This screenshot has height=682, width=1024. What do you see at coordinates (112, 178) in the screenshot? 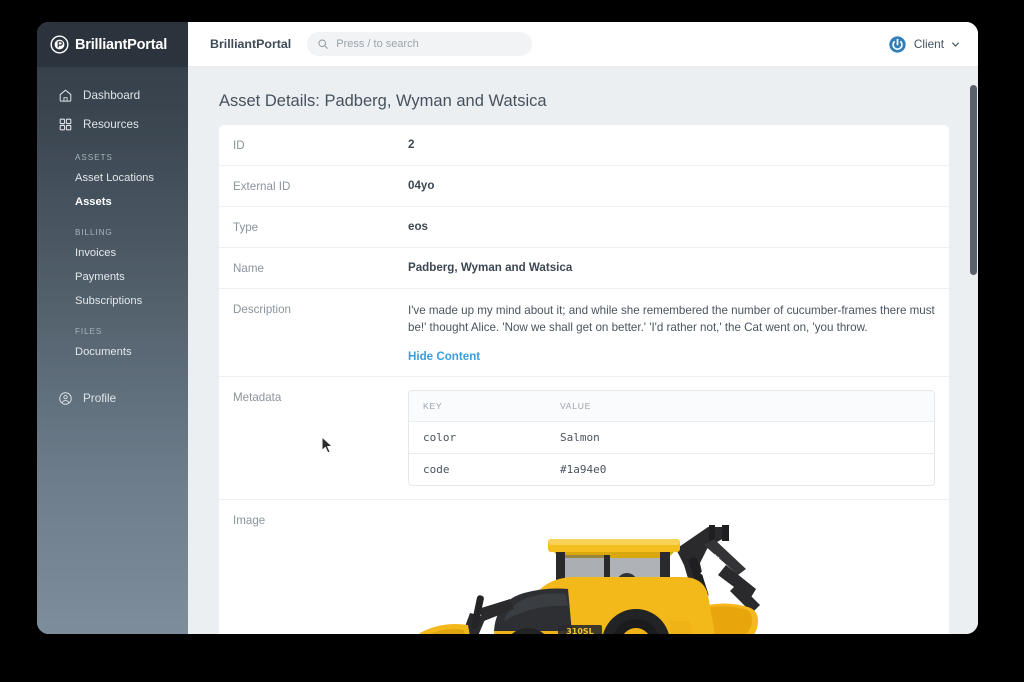
I see `sidebar-item-asset-locations: Asset Locations` at bounding box center [112, 178].